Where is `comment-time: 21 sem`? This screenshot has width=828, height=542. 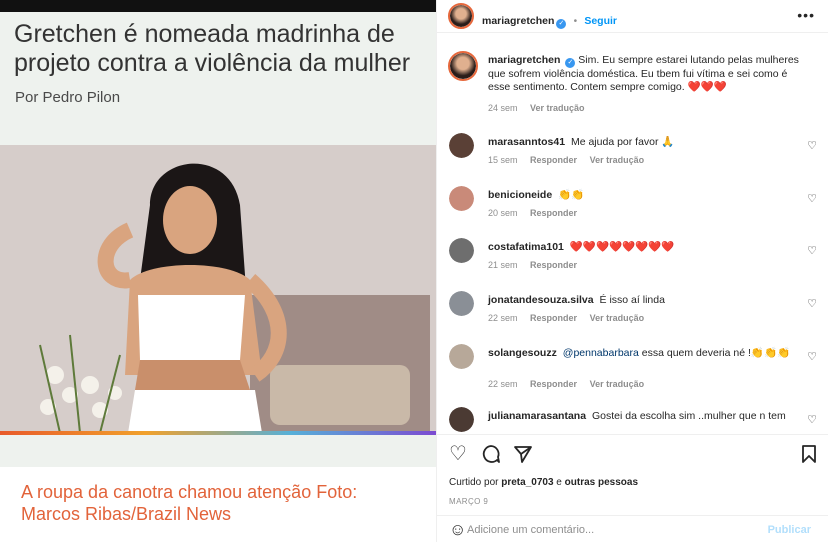 comment-time: 21 sem is located at coordinates (503, 265).